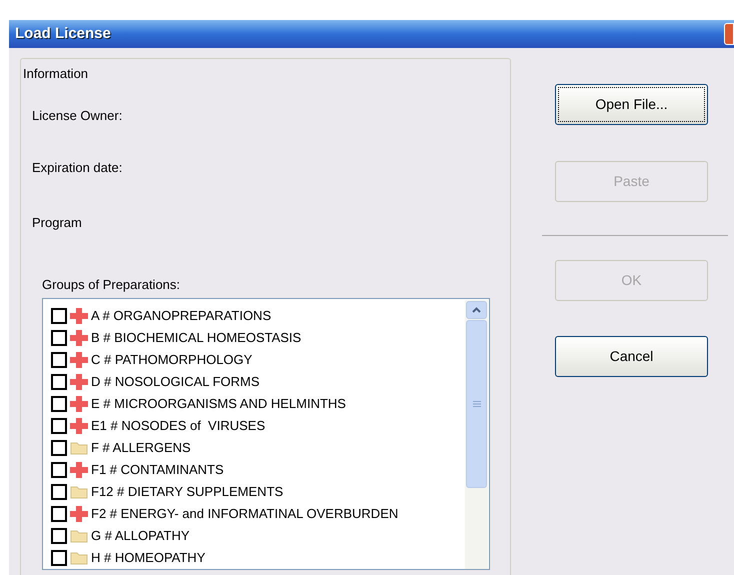 The image size is (734, 575). Describe the element at coordinates (140, 536) in the screenshot. I see `group-item-label: G # ALLOPATHY` at that location.